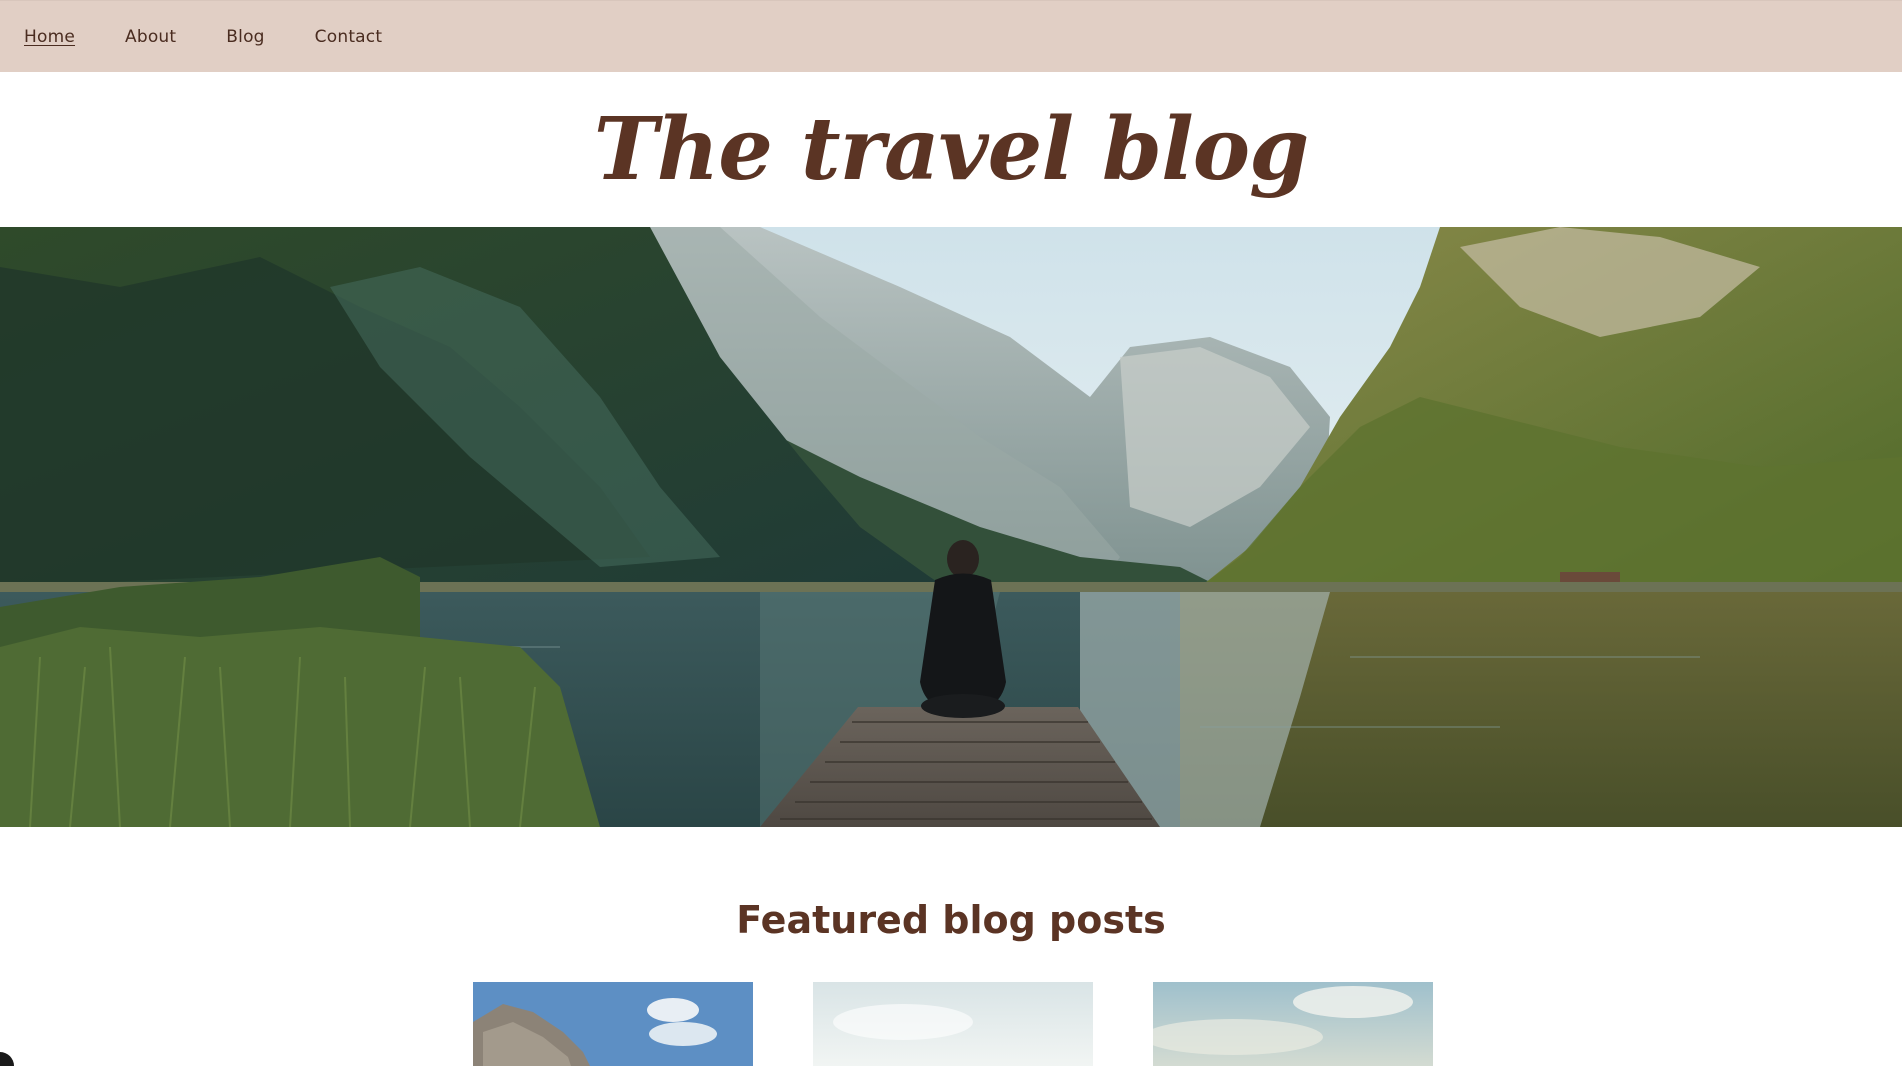 This screenshot has height=1066, width=1902. Describe the element at coordinates (349, 37) in the screenshot. I see `nav-link-contact: Contact` at that location.